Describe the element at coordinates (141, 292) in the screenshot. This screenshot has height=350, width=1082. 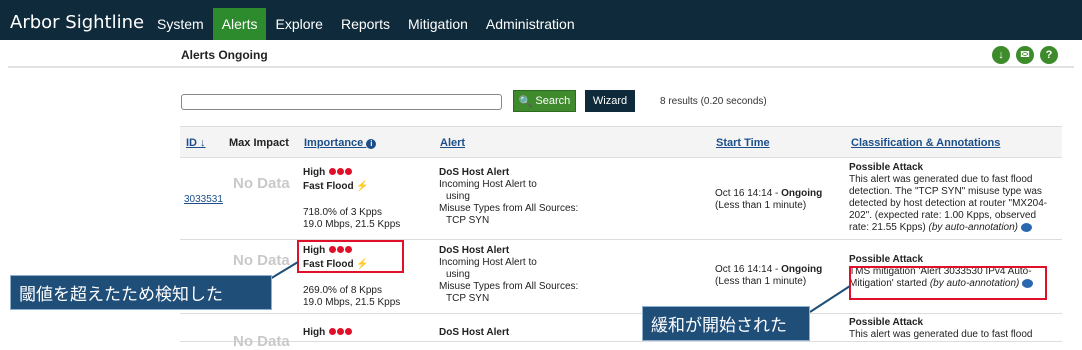
I see `callout-threshold: 閾値を超えたため検知した` at that location.